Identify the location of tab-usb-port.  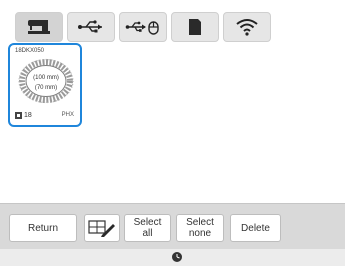
(91, 27).